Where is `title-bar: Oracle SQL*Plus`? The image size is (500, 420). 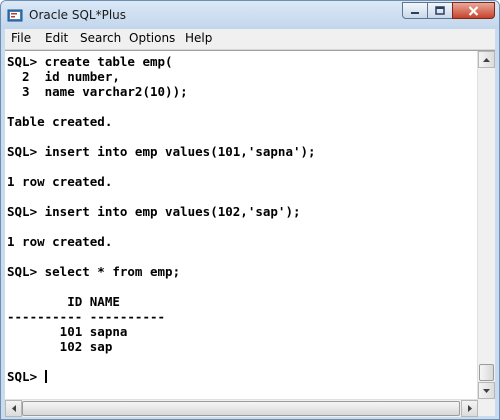
title-bar: Oracle SQL*Plus is located at coordinates (250, 15).